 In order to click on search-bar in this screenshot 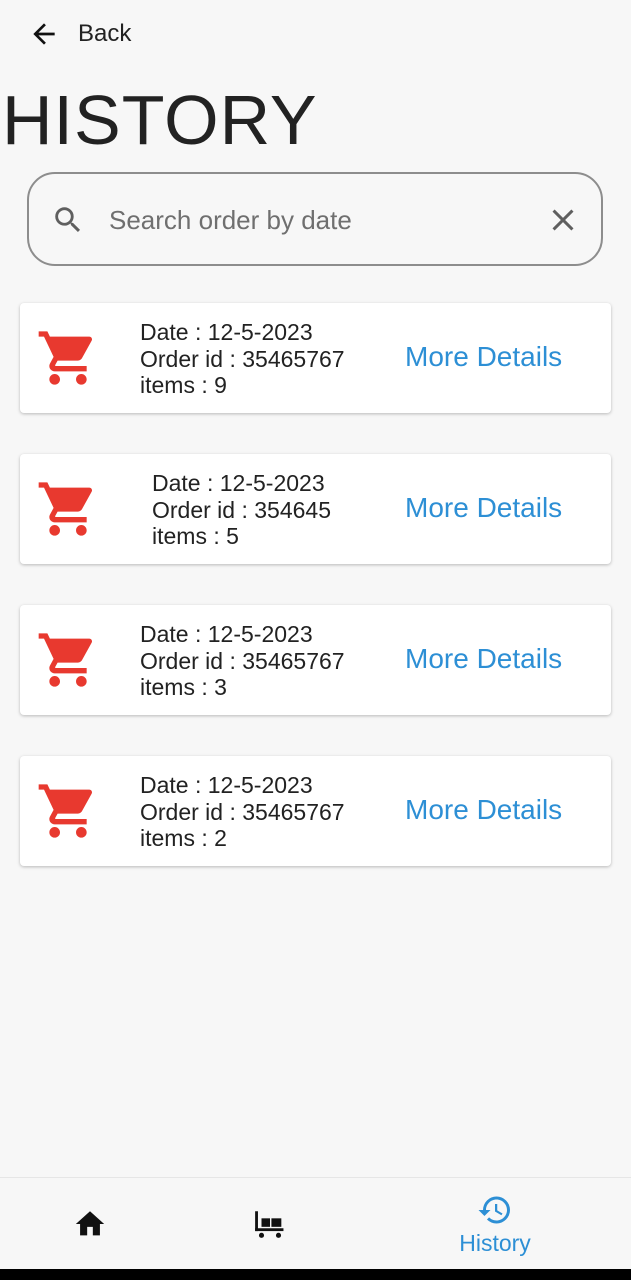, I will do `click(315, 219)`.